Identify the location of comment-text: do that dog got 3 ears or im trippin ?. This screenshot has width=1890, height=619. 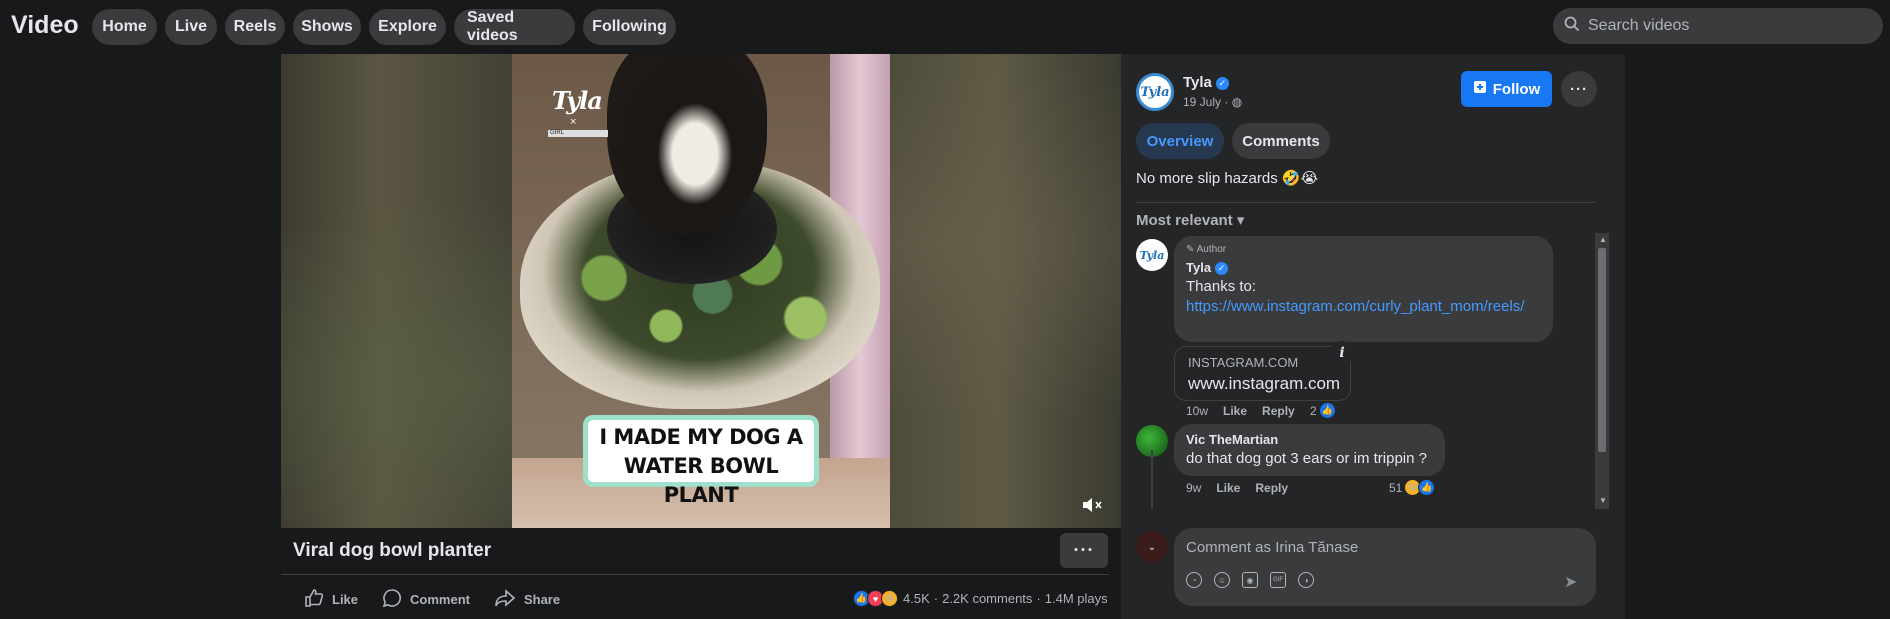
(1306, 458).